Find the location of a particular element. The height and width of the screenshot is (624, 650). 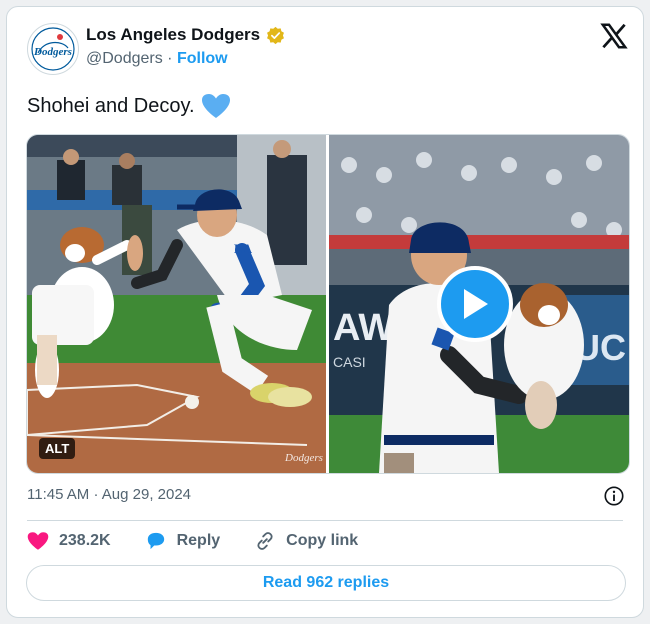

copy-link-label: Copy link is located at coordinates (322, 540).